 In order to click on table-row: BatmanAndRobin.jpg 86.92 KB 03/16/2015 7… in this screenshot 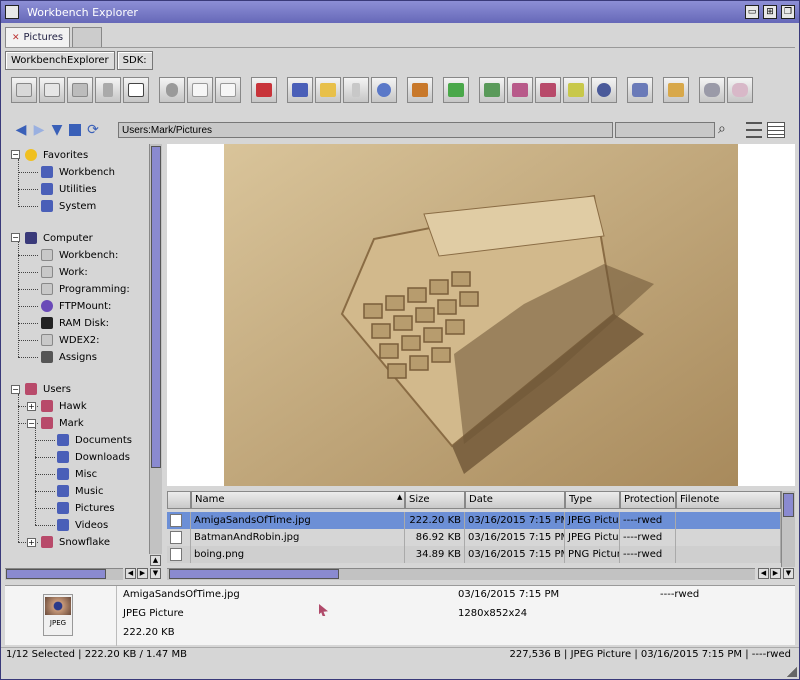, I will do `click(474, 537)`.